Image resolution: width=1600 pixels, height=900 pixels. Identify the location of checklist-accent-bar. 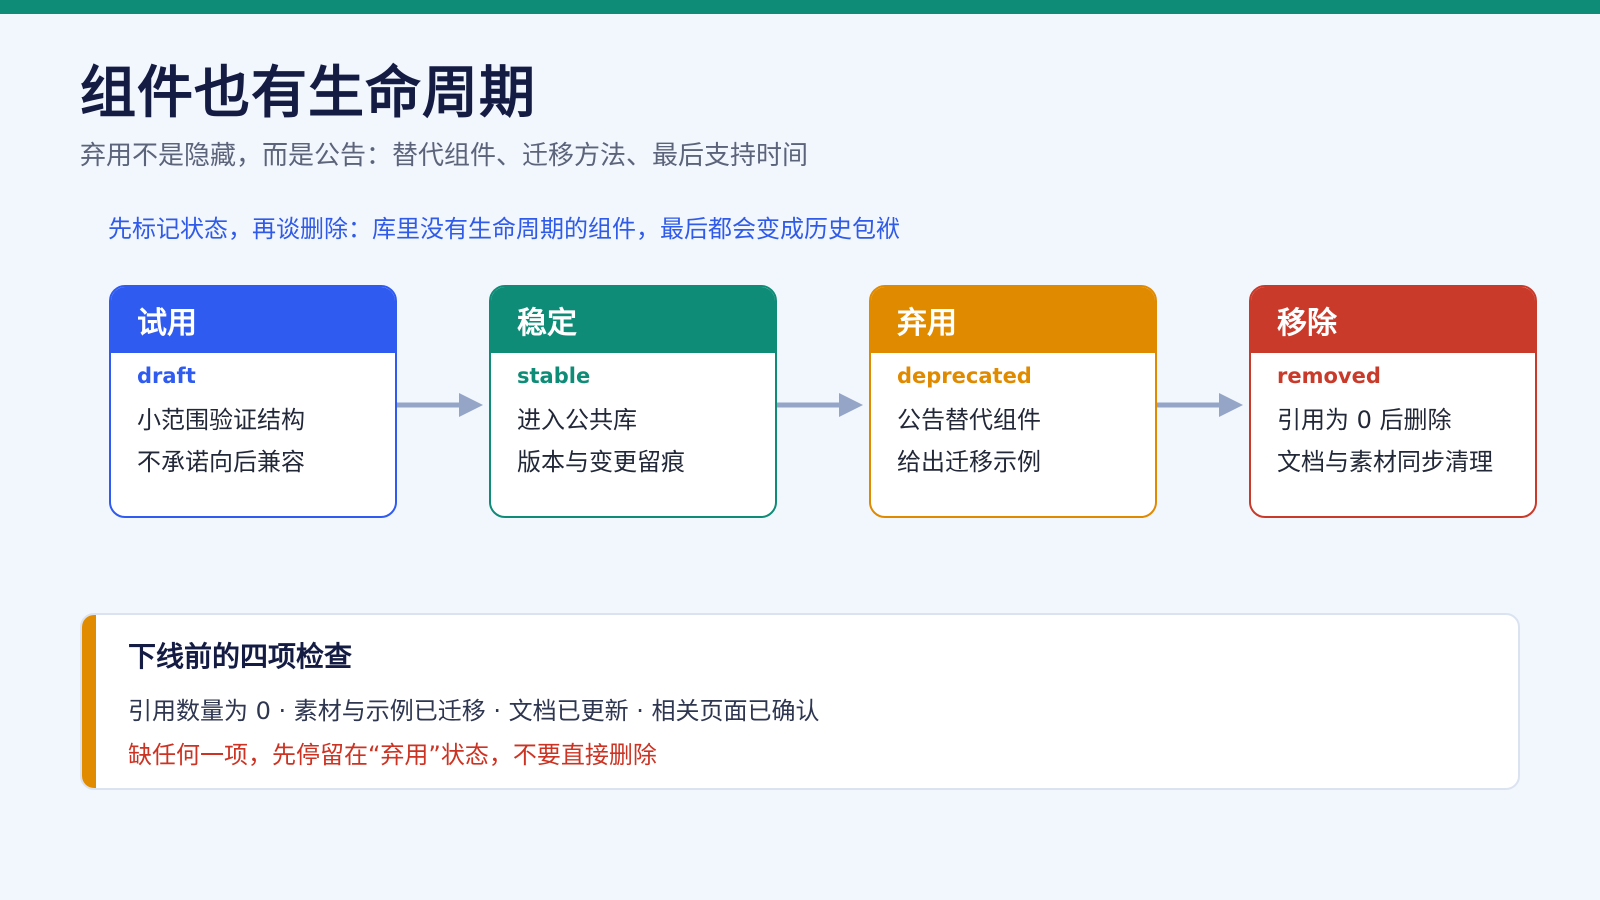
(89, 701).